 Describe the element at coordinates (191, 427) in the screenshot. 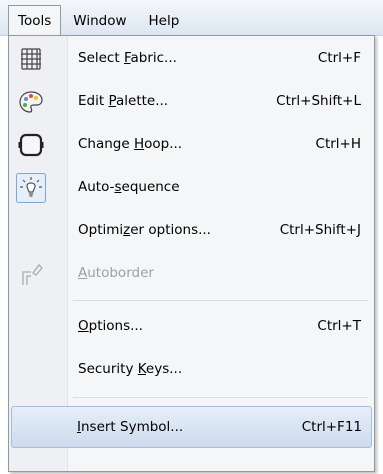

I see `menu-item-insert-symbol: Insert Symbol... Ctrl+F11` at that location.